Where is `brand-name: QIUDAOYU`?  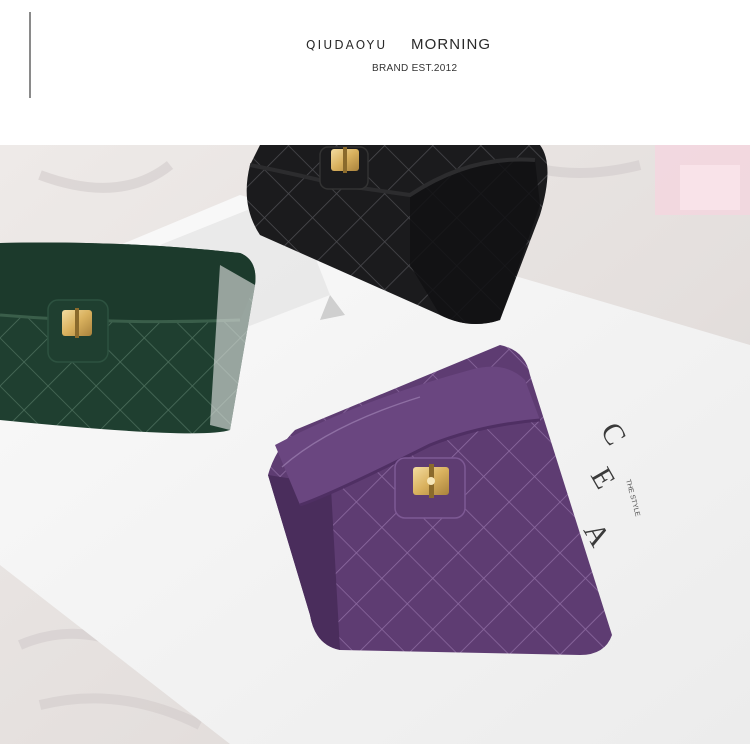
brand-name: QIUDAOYU is located at coordinates (347, 45).